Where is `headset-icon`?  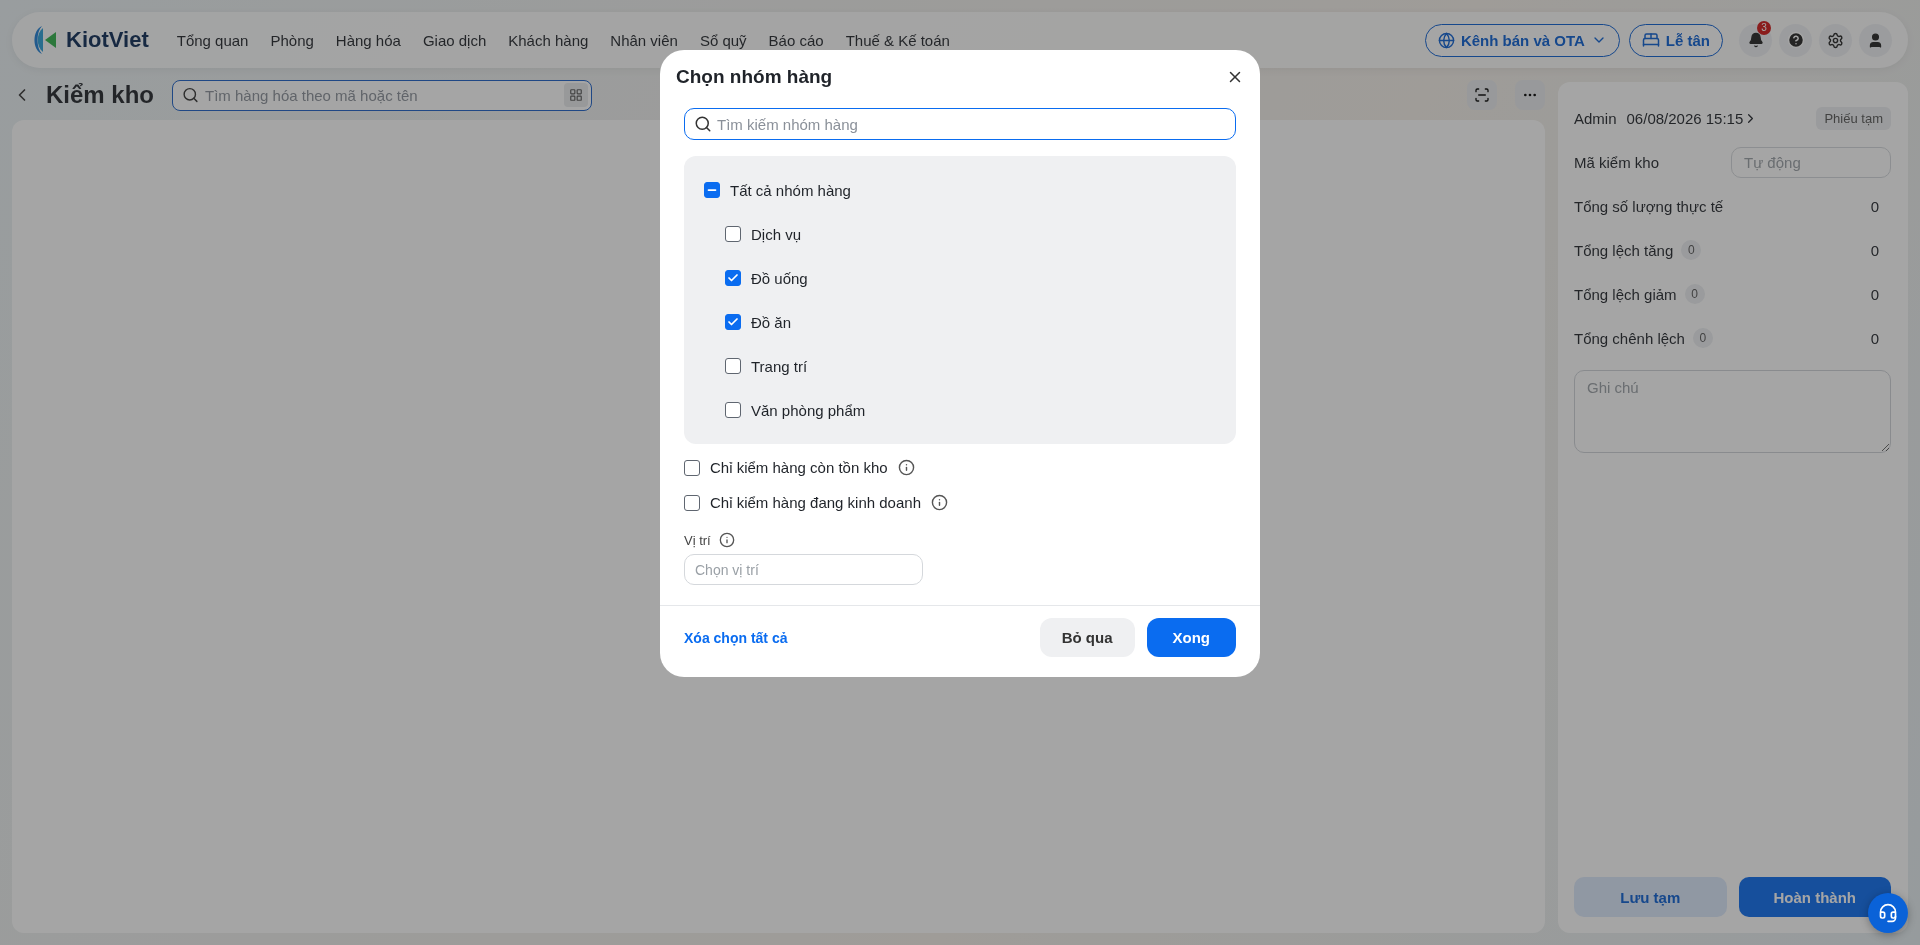
headset-icon is located at coordinates (1888, 913).